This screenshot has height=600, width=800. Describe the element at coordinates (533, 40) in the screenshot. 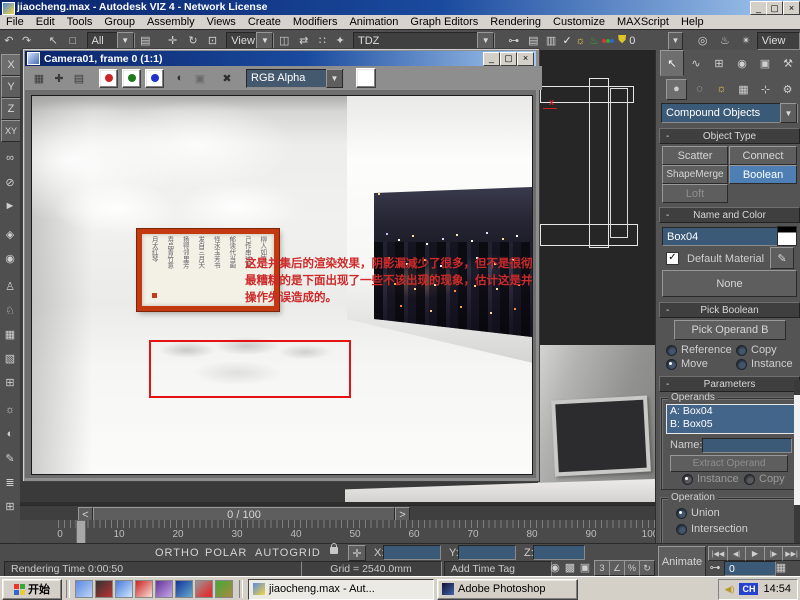

I see `layer-manager-icon: ▤` at that location.